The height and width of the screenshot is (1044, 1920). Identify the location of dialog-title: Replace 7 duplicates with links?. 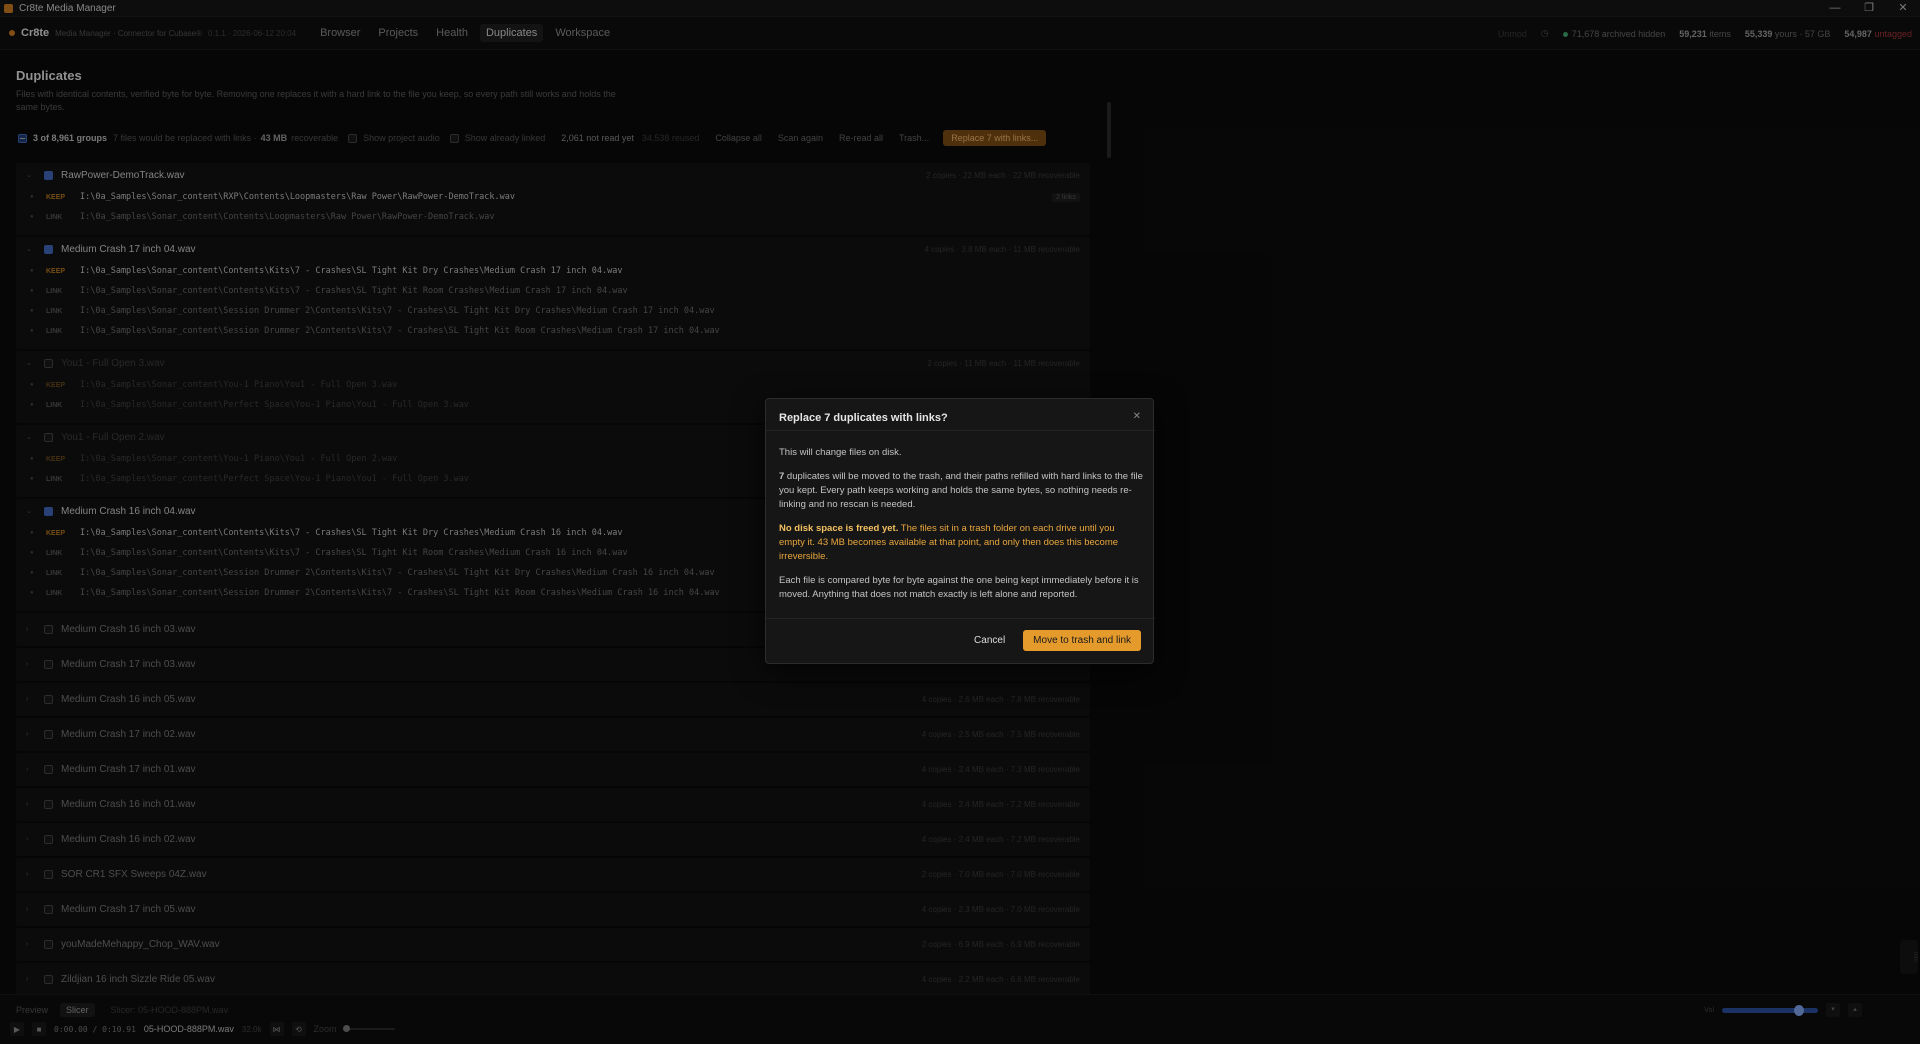
(863, 418).